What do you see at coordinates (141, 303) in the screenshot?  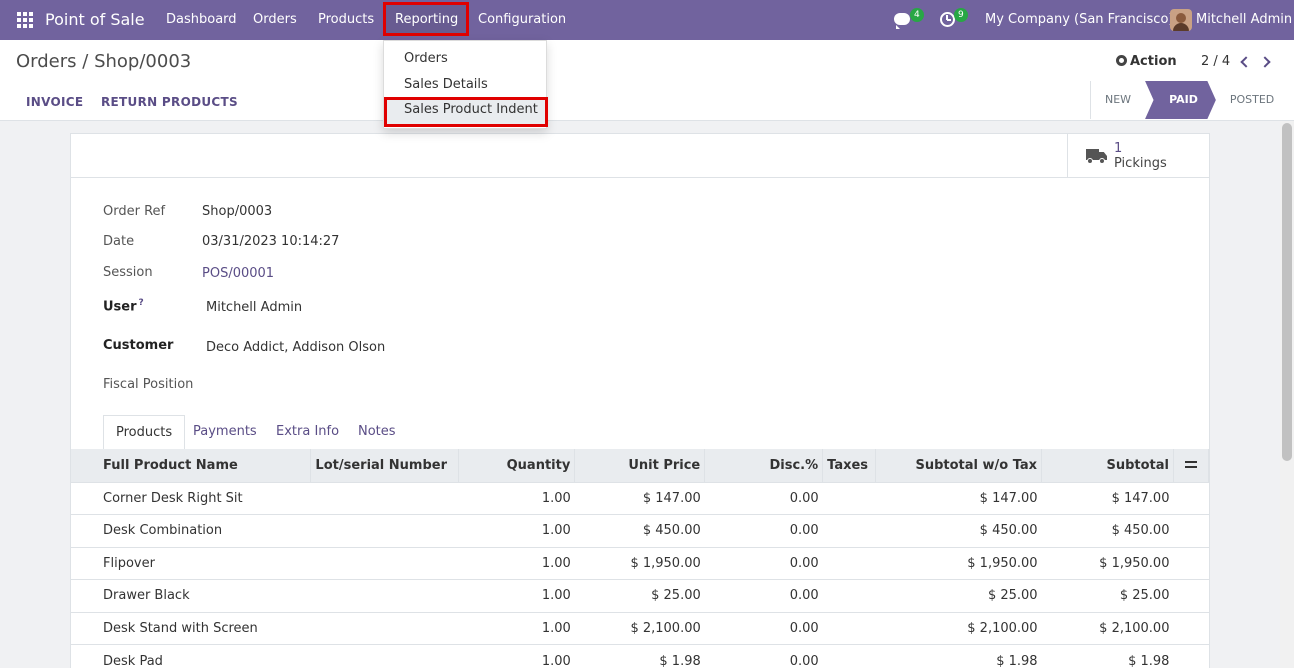 I see `user-help-icon: ?` at bounding box center [141, 303].